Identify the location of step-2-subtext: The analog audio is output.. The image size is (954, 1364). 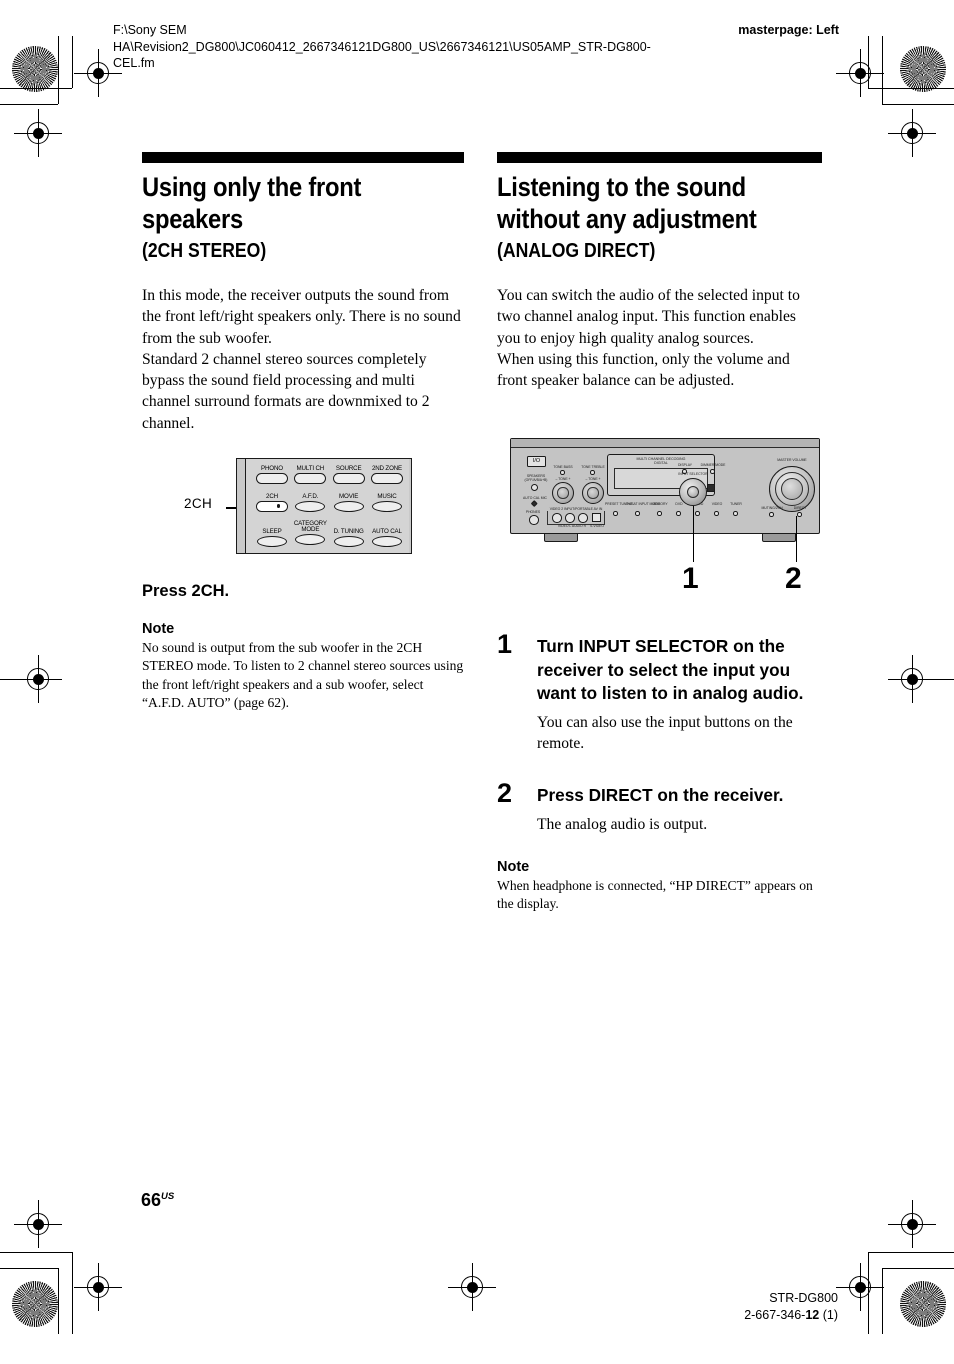
(622, 824).